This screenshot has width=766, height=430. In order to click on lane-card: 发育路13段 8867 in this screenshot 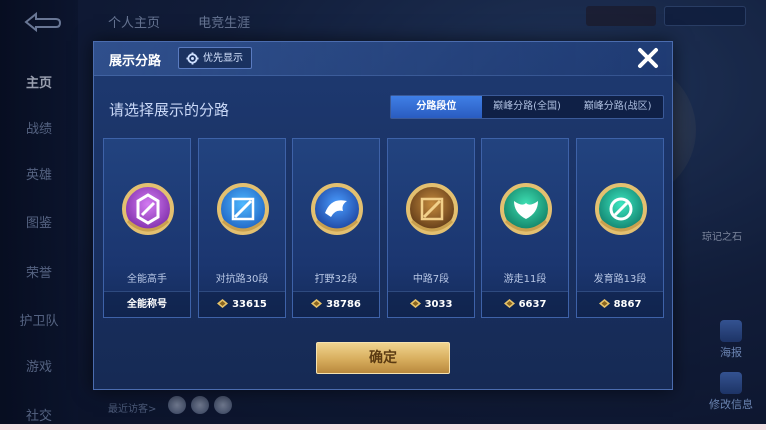, I will do `click(620, 228)`.